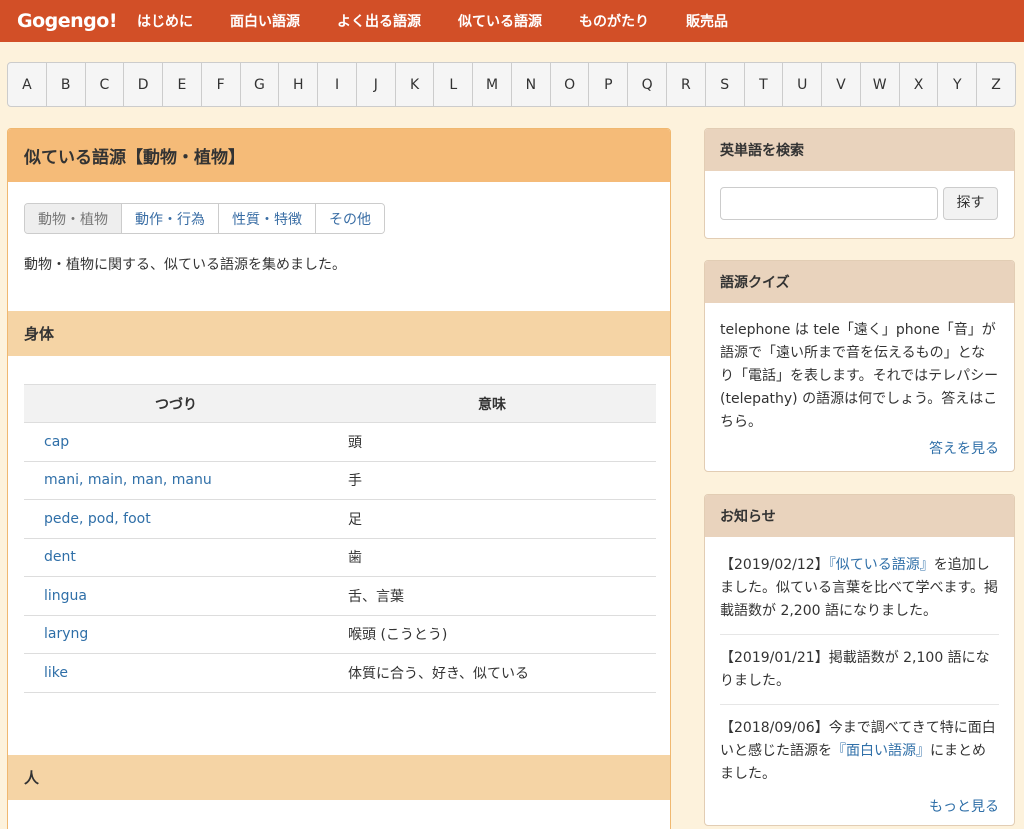  What do you see at coordinates (176, 557) in the screenshot?
I see `spelling-link: dent` at bounding box center [176, 557].